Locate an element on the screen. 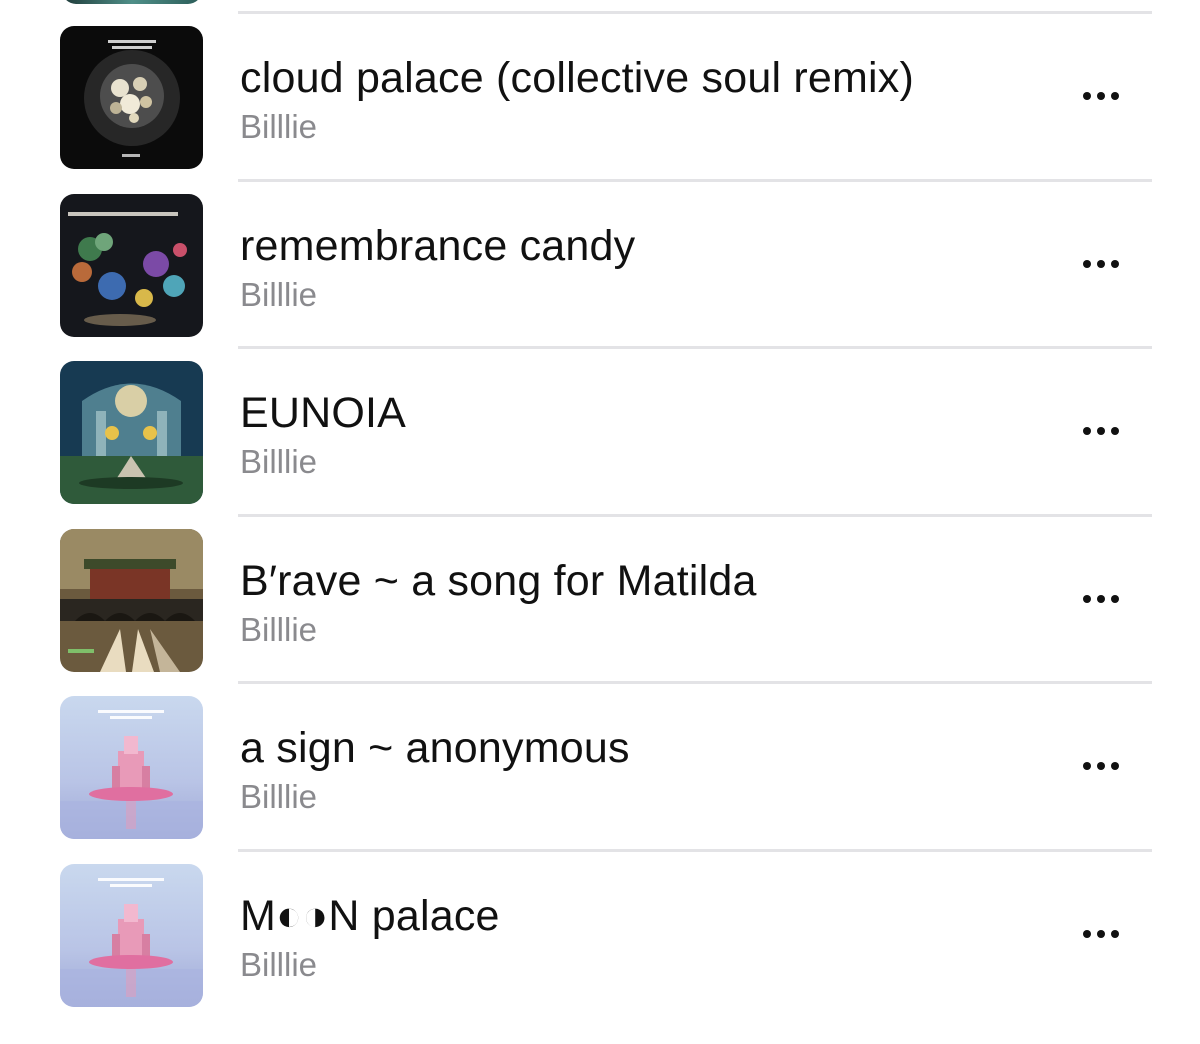 Image resolution: width=1200 pixels, height=1044 pixels. album-art-peek-icon is located at coordinates (132, 2).